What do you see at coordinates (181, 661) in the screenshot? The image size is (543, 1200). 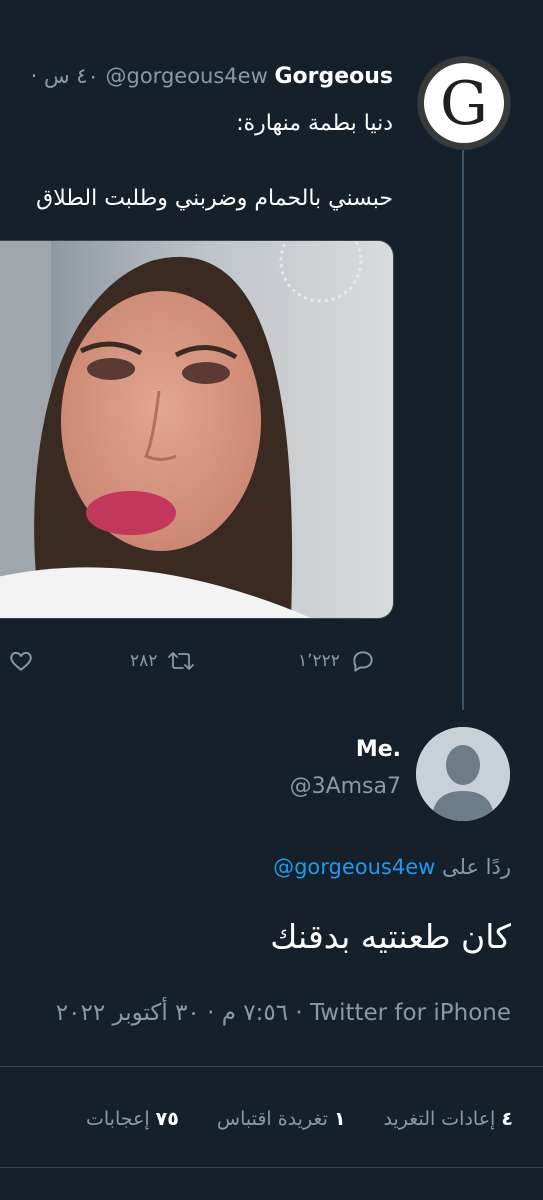 I see `retweet-icon` at bounding box center [181, 661].